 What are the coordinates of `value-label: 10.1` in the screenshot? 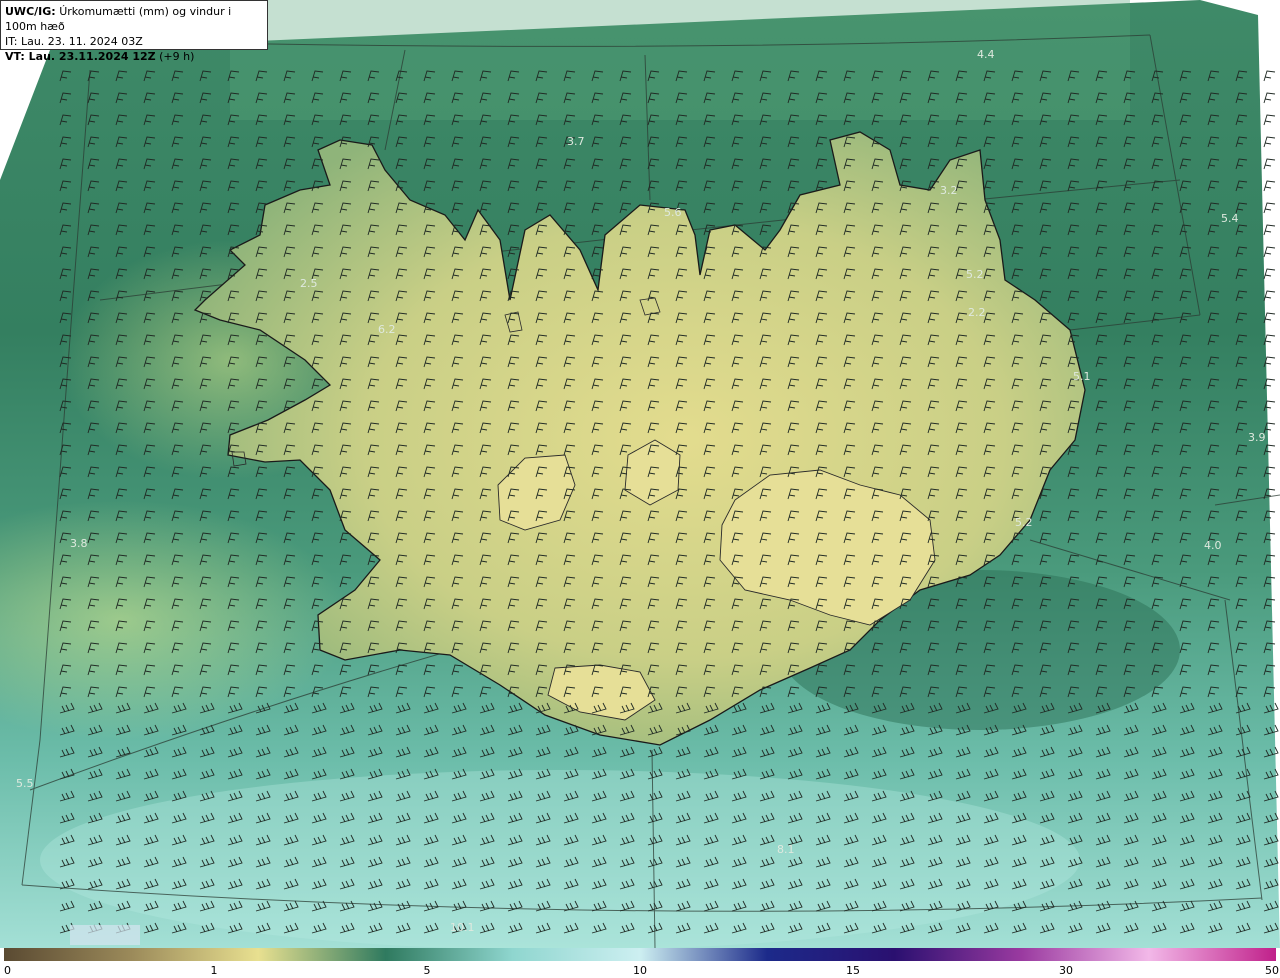 It's located at (462, 927).